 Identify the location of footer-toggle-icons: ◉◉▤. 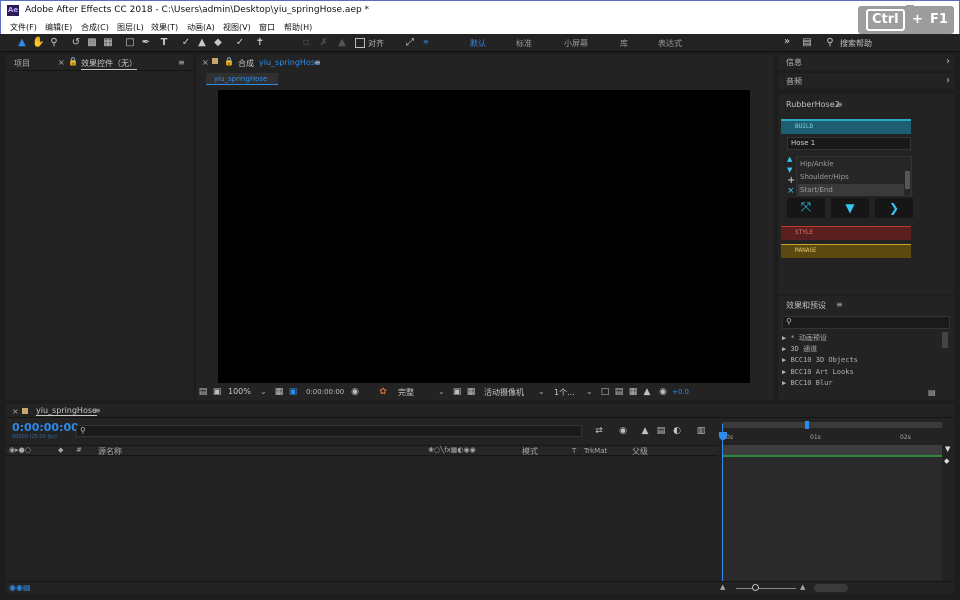
(20, 587).